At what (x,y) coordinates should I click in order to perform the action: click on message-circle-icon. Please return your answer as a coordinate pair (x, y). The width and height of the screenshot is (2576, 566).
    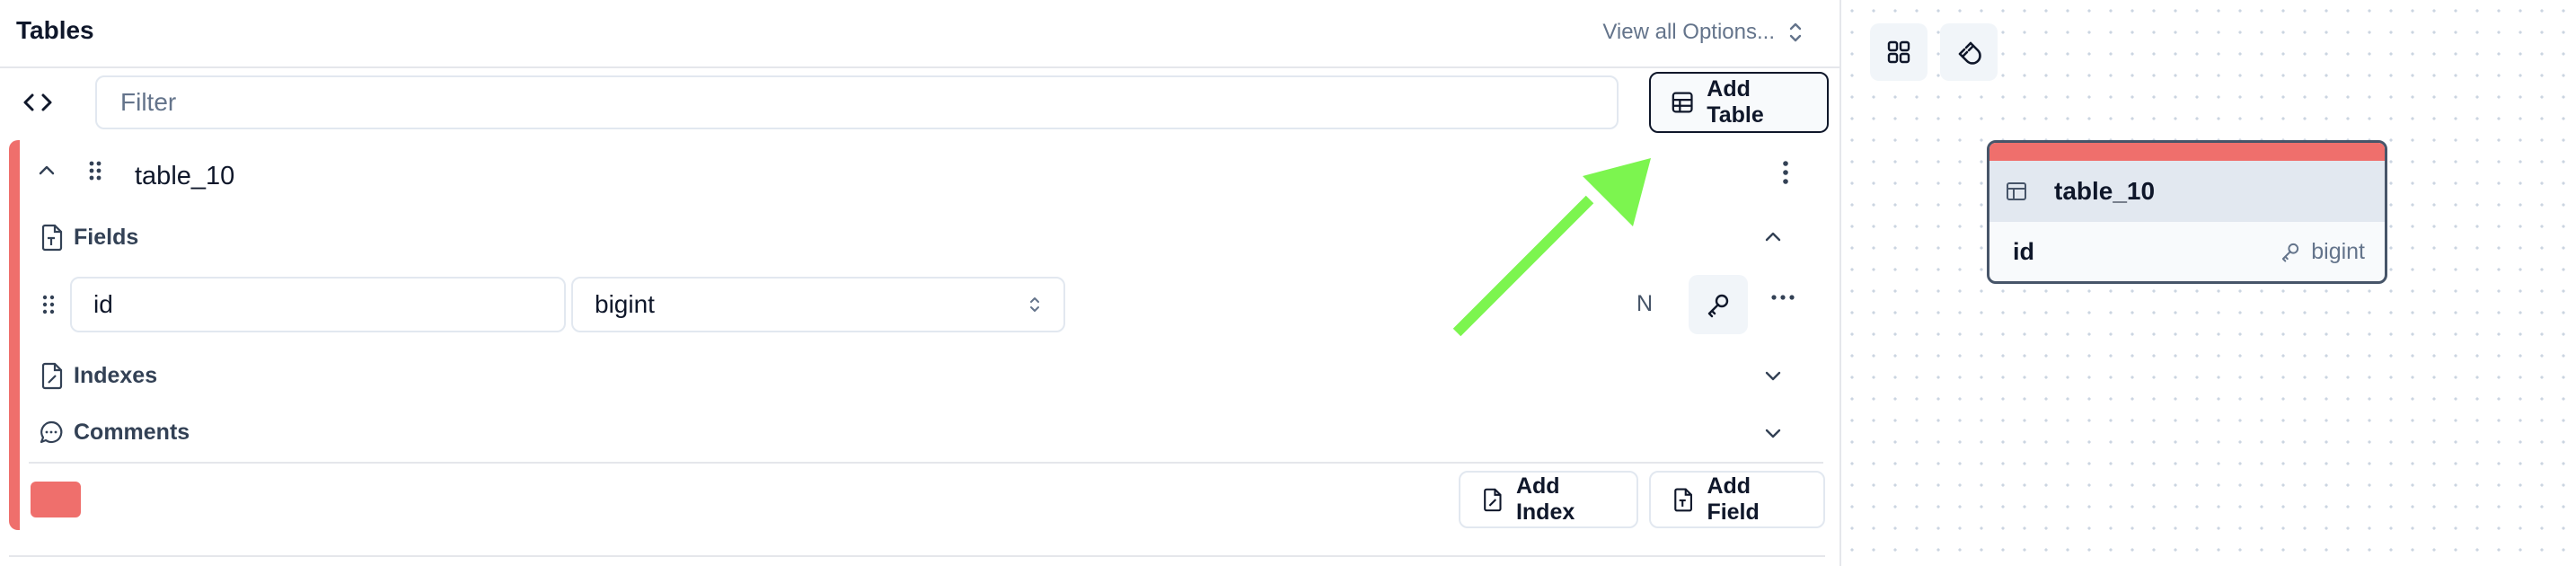
    Looking at the image, I should click on (51, 432).